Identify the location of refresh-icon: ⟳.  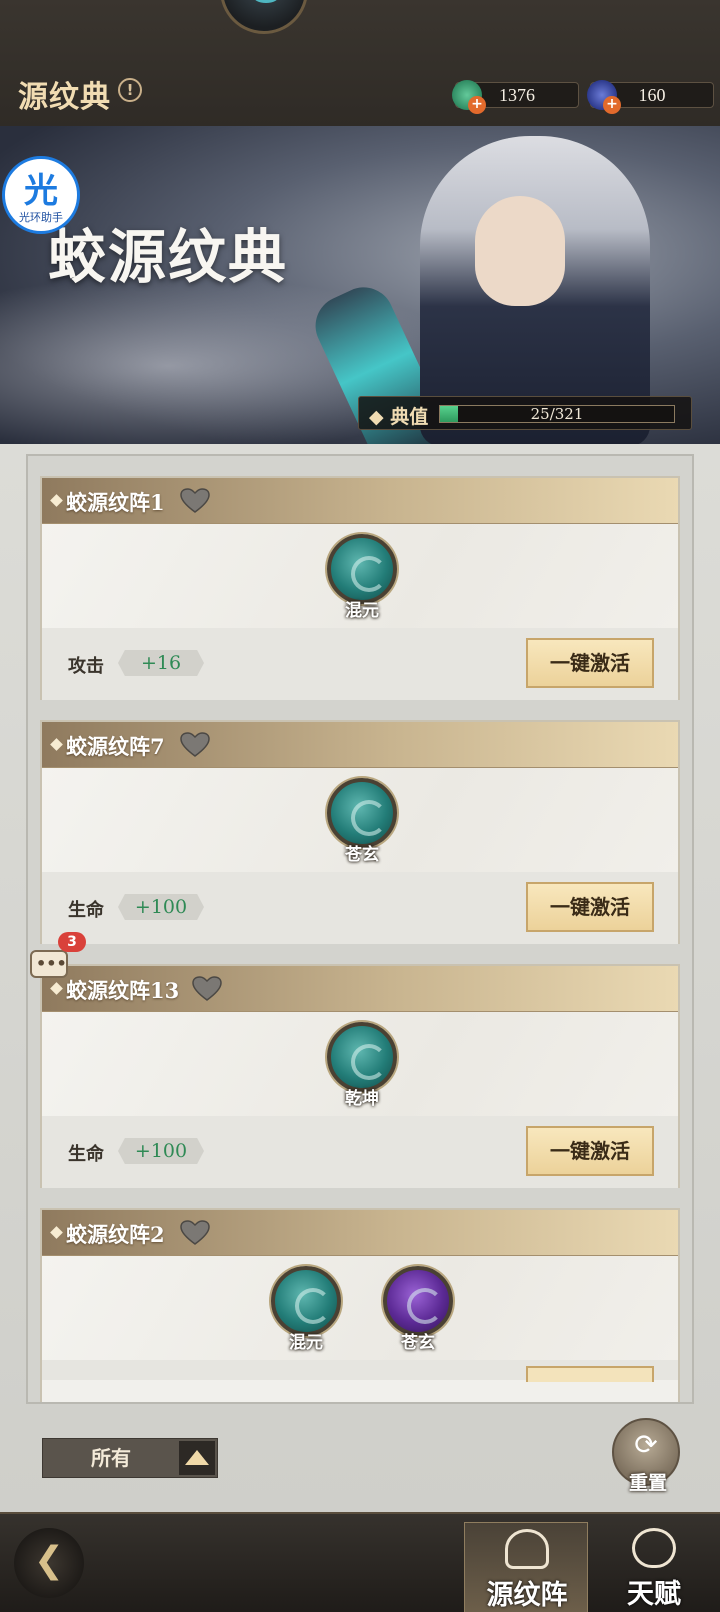
(646, 1444).